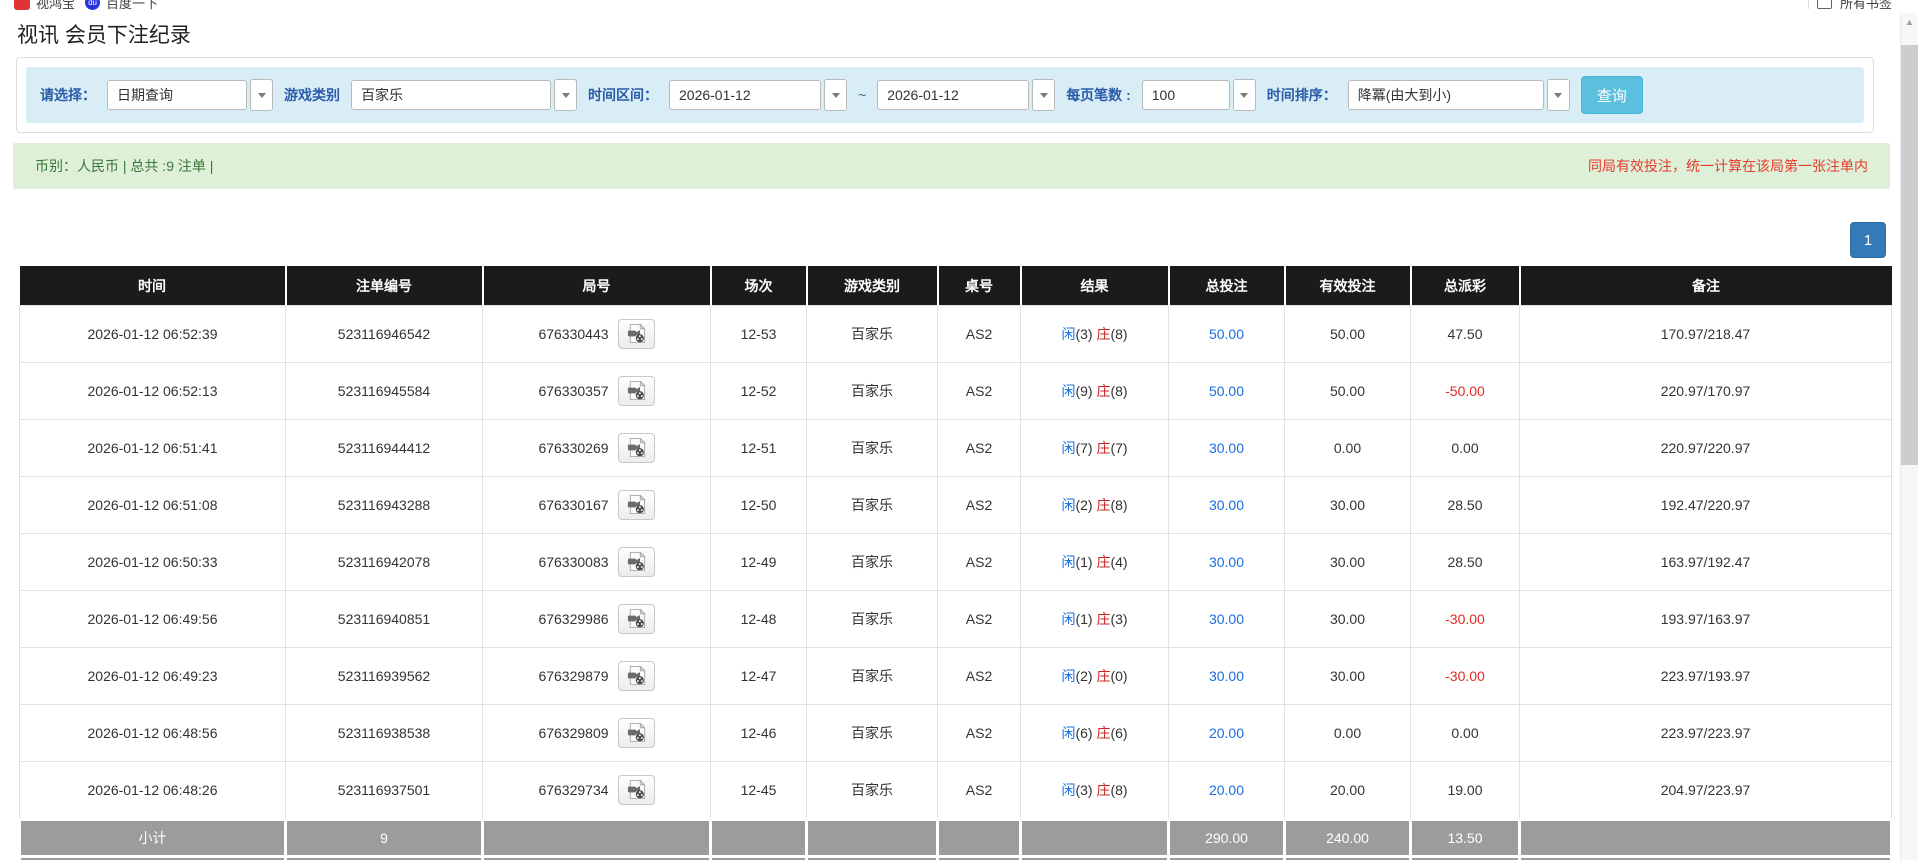 This screenshot has height=860, width=1918. Describe the element at coordinates (56, 5) in the screenshot. I see `bookmark-label: 视鸿宝` at that location.